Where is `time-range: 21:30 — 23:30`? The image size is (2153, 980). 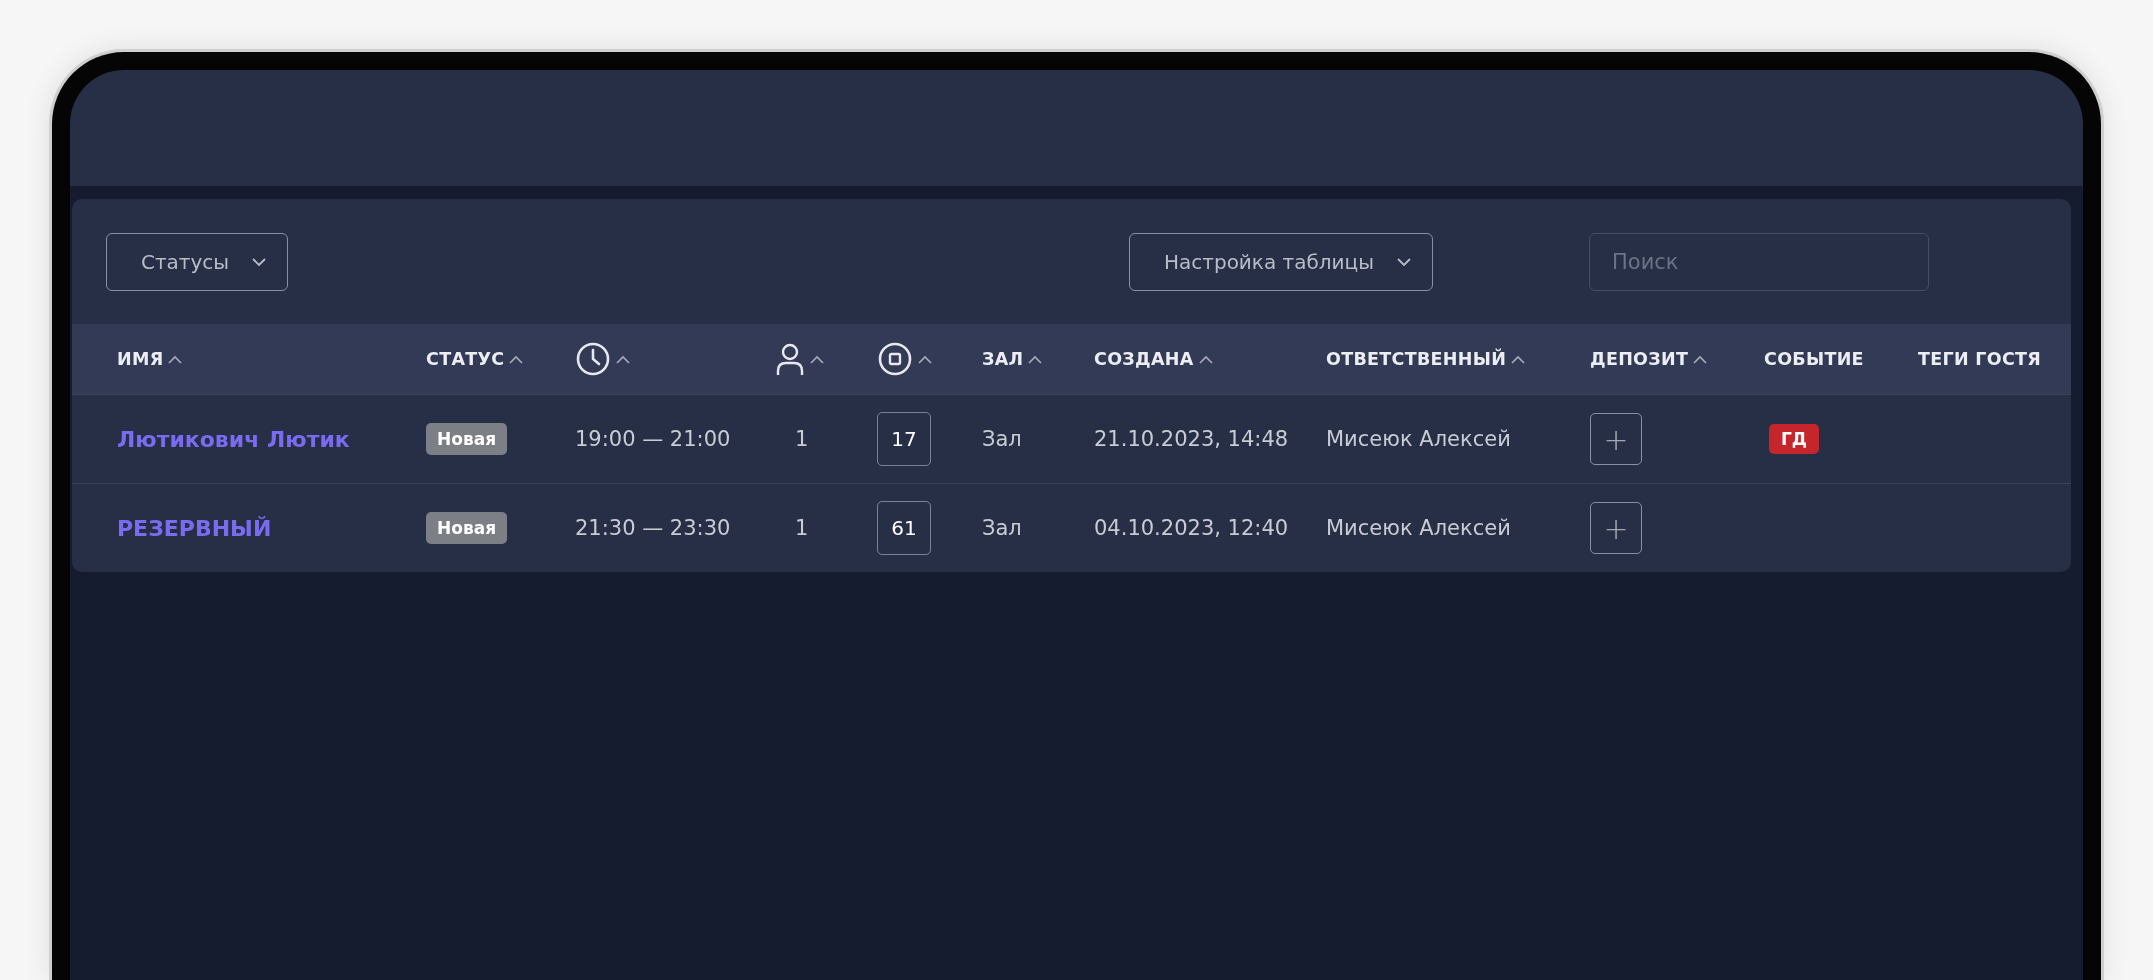
time-range: 21:30 — 23:30 is located at coordinates (653, 528).